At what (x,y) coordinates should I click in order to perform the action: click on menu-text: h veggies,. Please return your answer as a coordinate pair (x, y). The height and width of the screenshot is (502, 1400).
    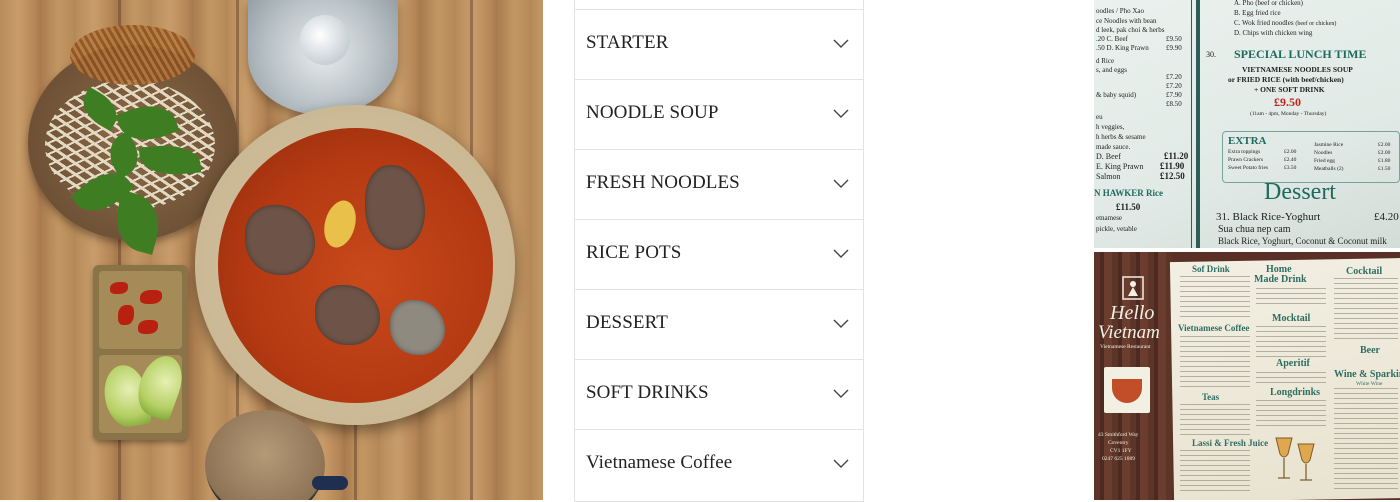
    Looking at the image, I should click on (1110, 127).